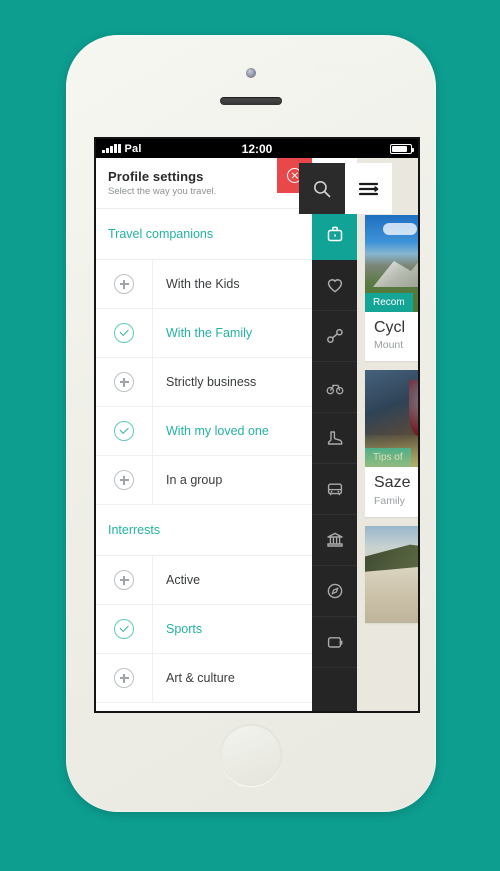  I want to click on phone-top-nub, so click(348, 68).